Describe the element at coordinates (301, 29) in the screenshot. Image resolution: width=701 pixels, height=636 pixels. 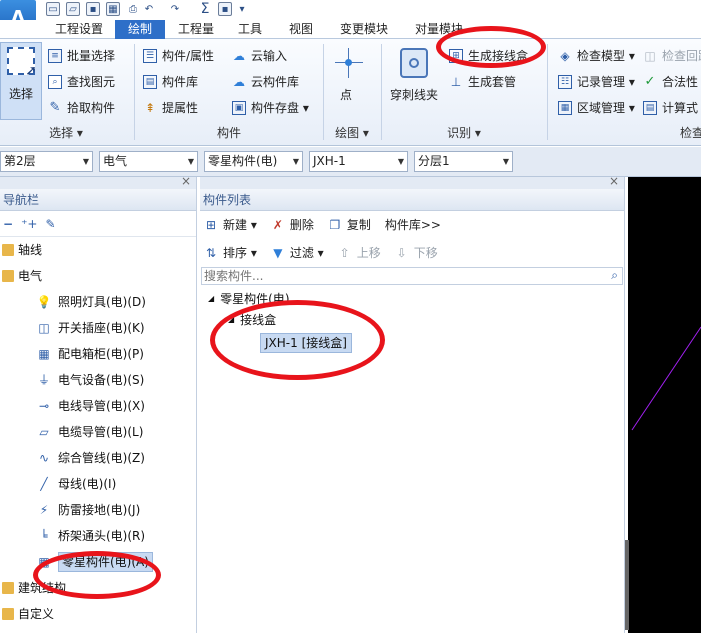
I see `tab-view: 视图` at that location.